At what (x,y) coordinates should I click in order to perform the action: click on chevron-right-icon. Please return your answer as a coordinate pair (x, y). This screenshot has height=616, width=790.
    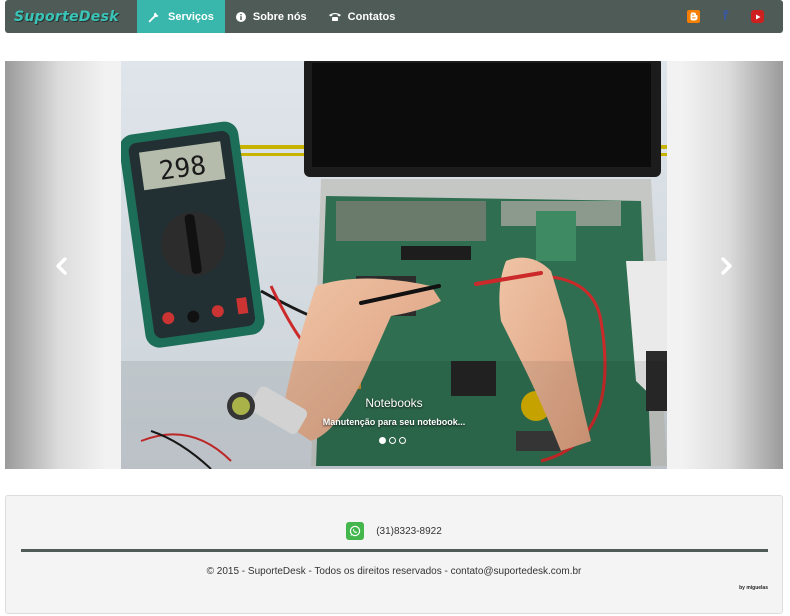
    Looking at the image, I should click on (726, 266).